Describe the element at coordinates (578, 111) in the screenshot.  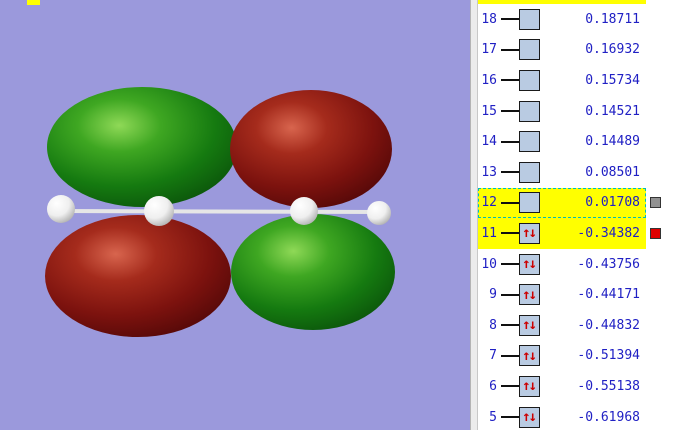
I see `orbital-row: 15 0.14521` at that location.